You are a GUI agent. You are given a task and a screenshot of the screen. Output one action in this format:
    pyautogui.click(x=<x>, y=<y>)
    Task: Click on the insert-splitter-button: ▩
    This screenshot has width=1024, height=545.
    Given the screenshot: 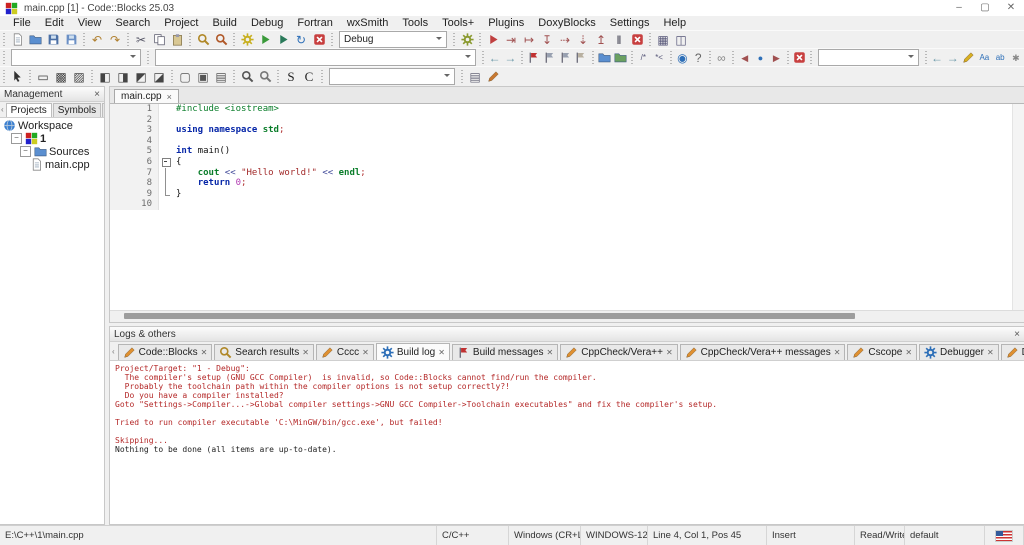 What is the action you would take?
    pyautogui.click(x=61, y=77)
    